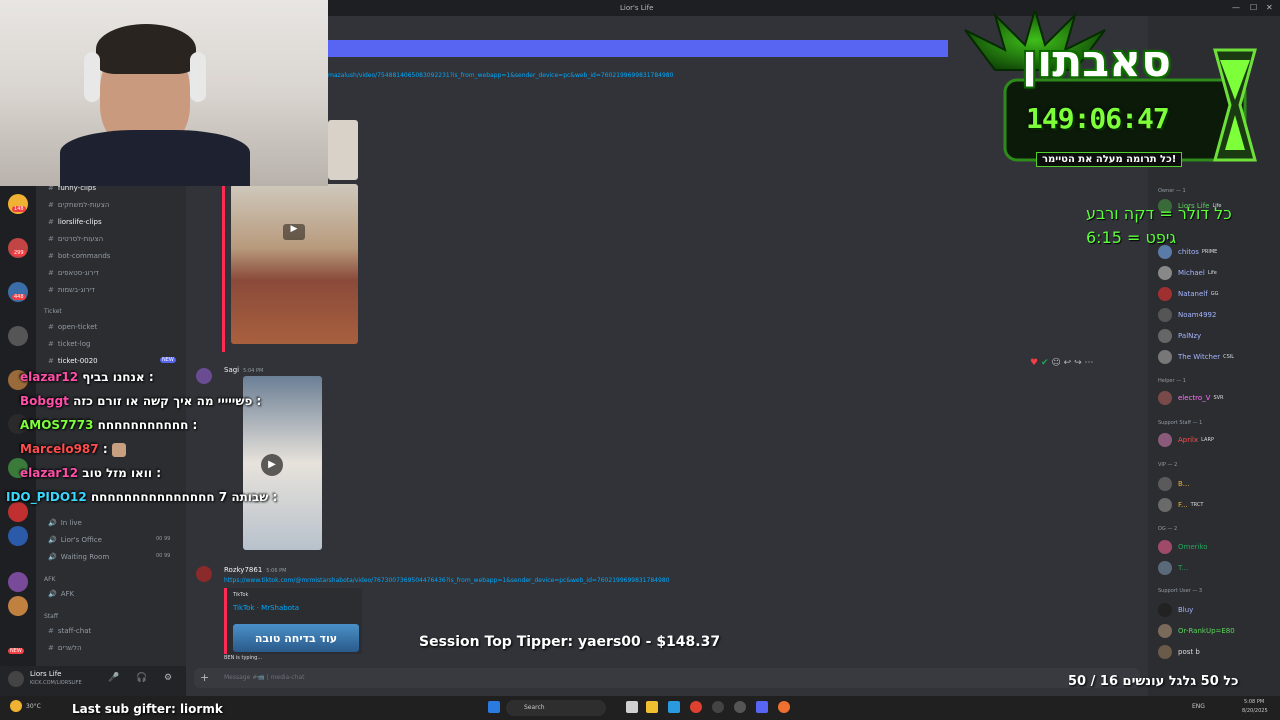 The height and width of the screenshot is (720, 1280). Describe the element at coordinates (1179, 652) in the screenshot. I see `member-item: post b` at that location.